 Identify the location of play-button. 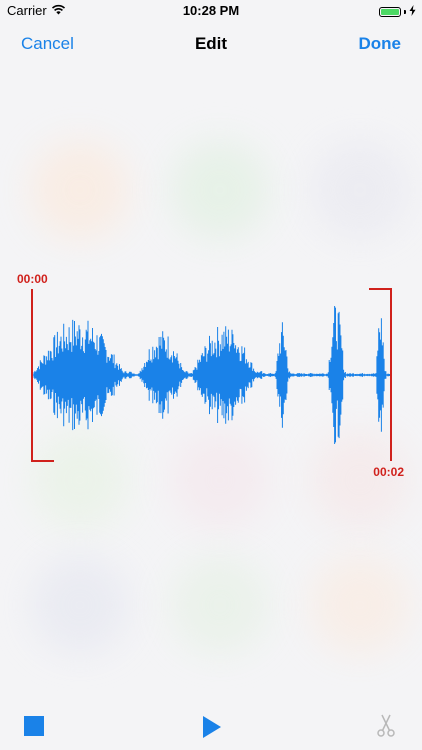
(212, 727).